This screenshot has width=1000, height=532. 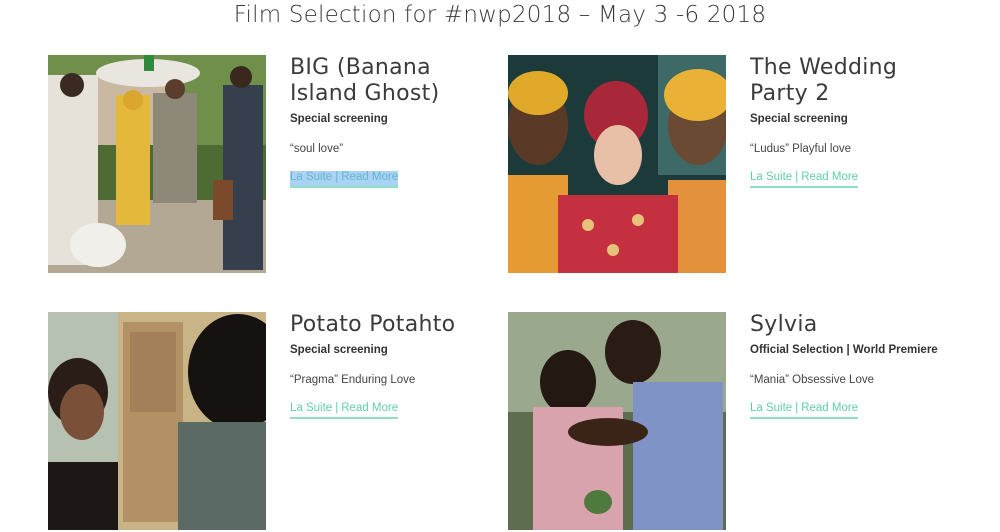 I want to click on film-tagline: “Mania” Obsessive Love, so click(x=812, y=380).